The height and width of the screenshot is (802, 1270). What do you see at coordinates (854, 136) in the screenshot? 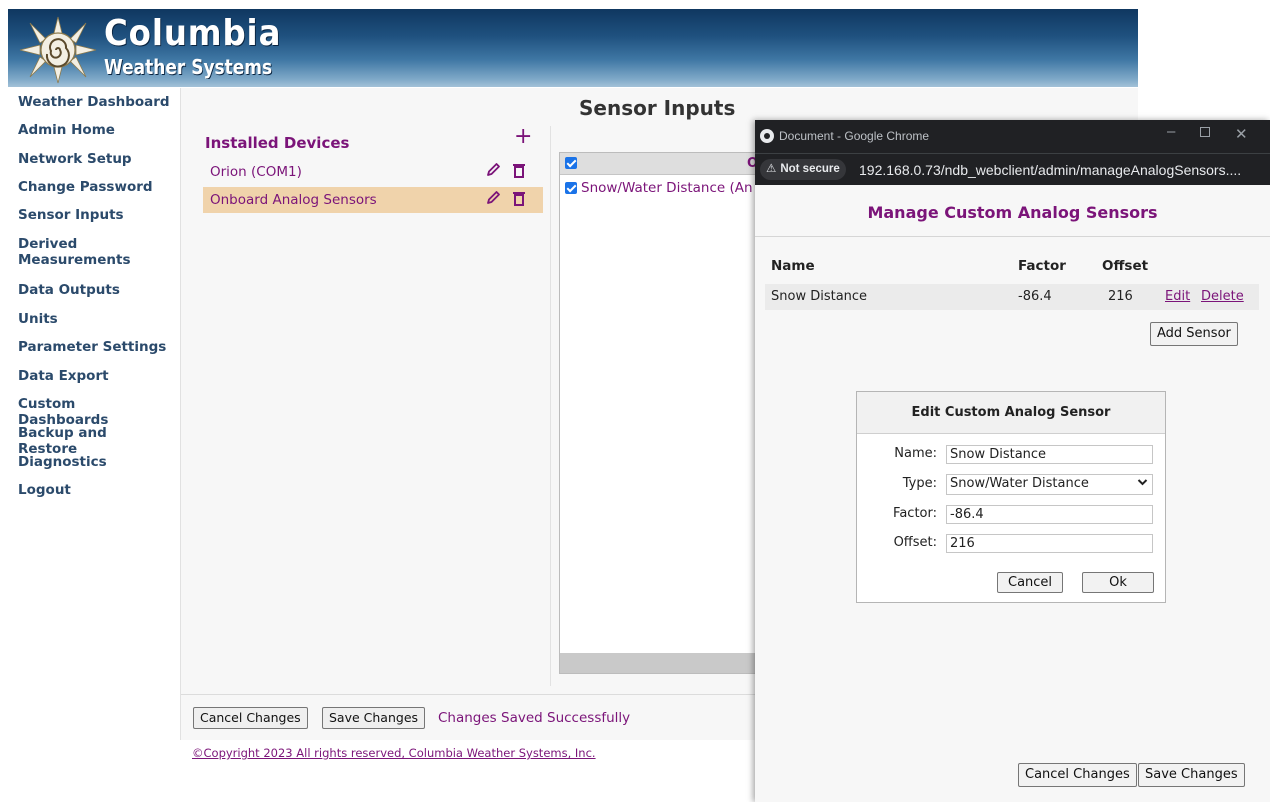
I see `window-title: Document - Google Chrome` at bounding box center [854, 136].